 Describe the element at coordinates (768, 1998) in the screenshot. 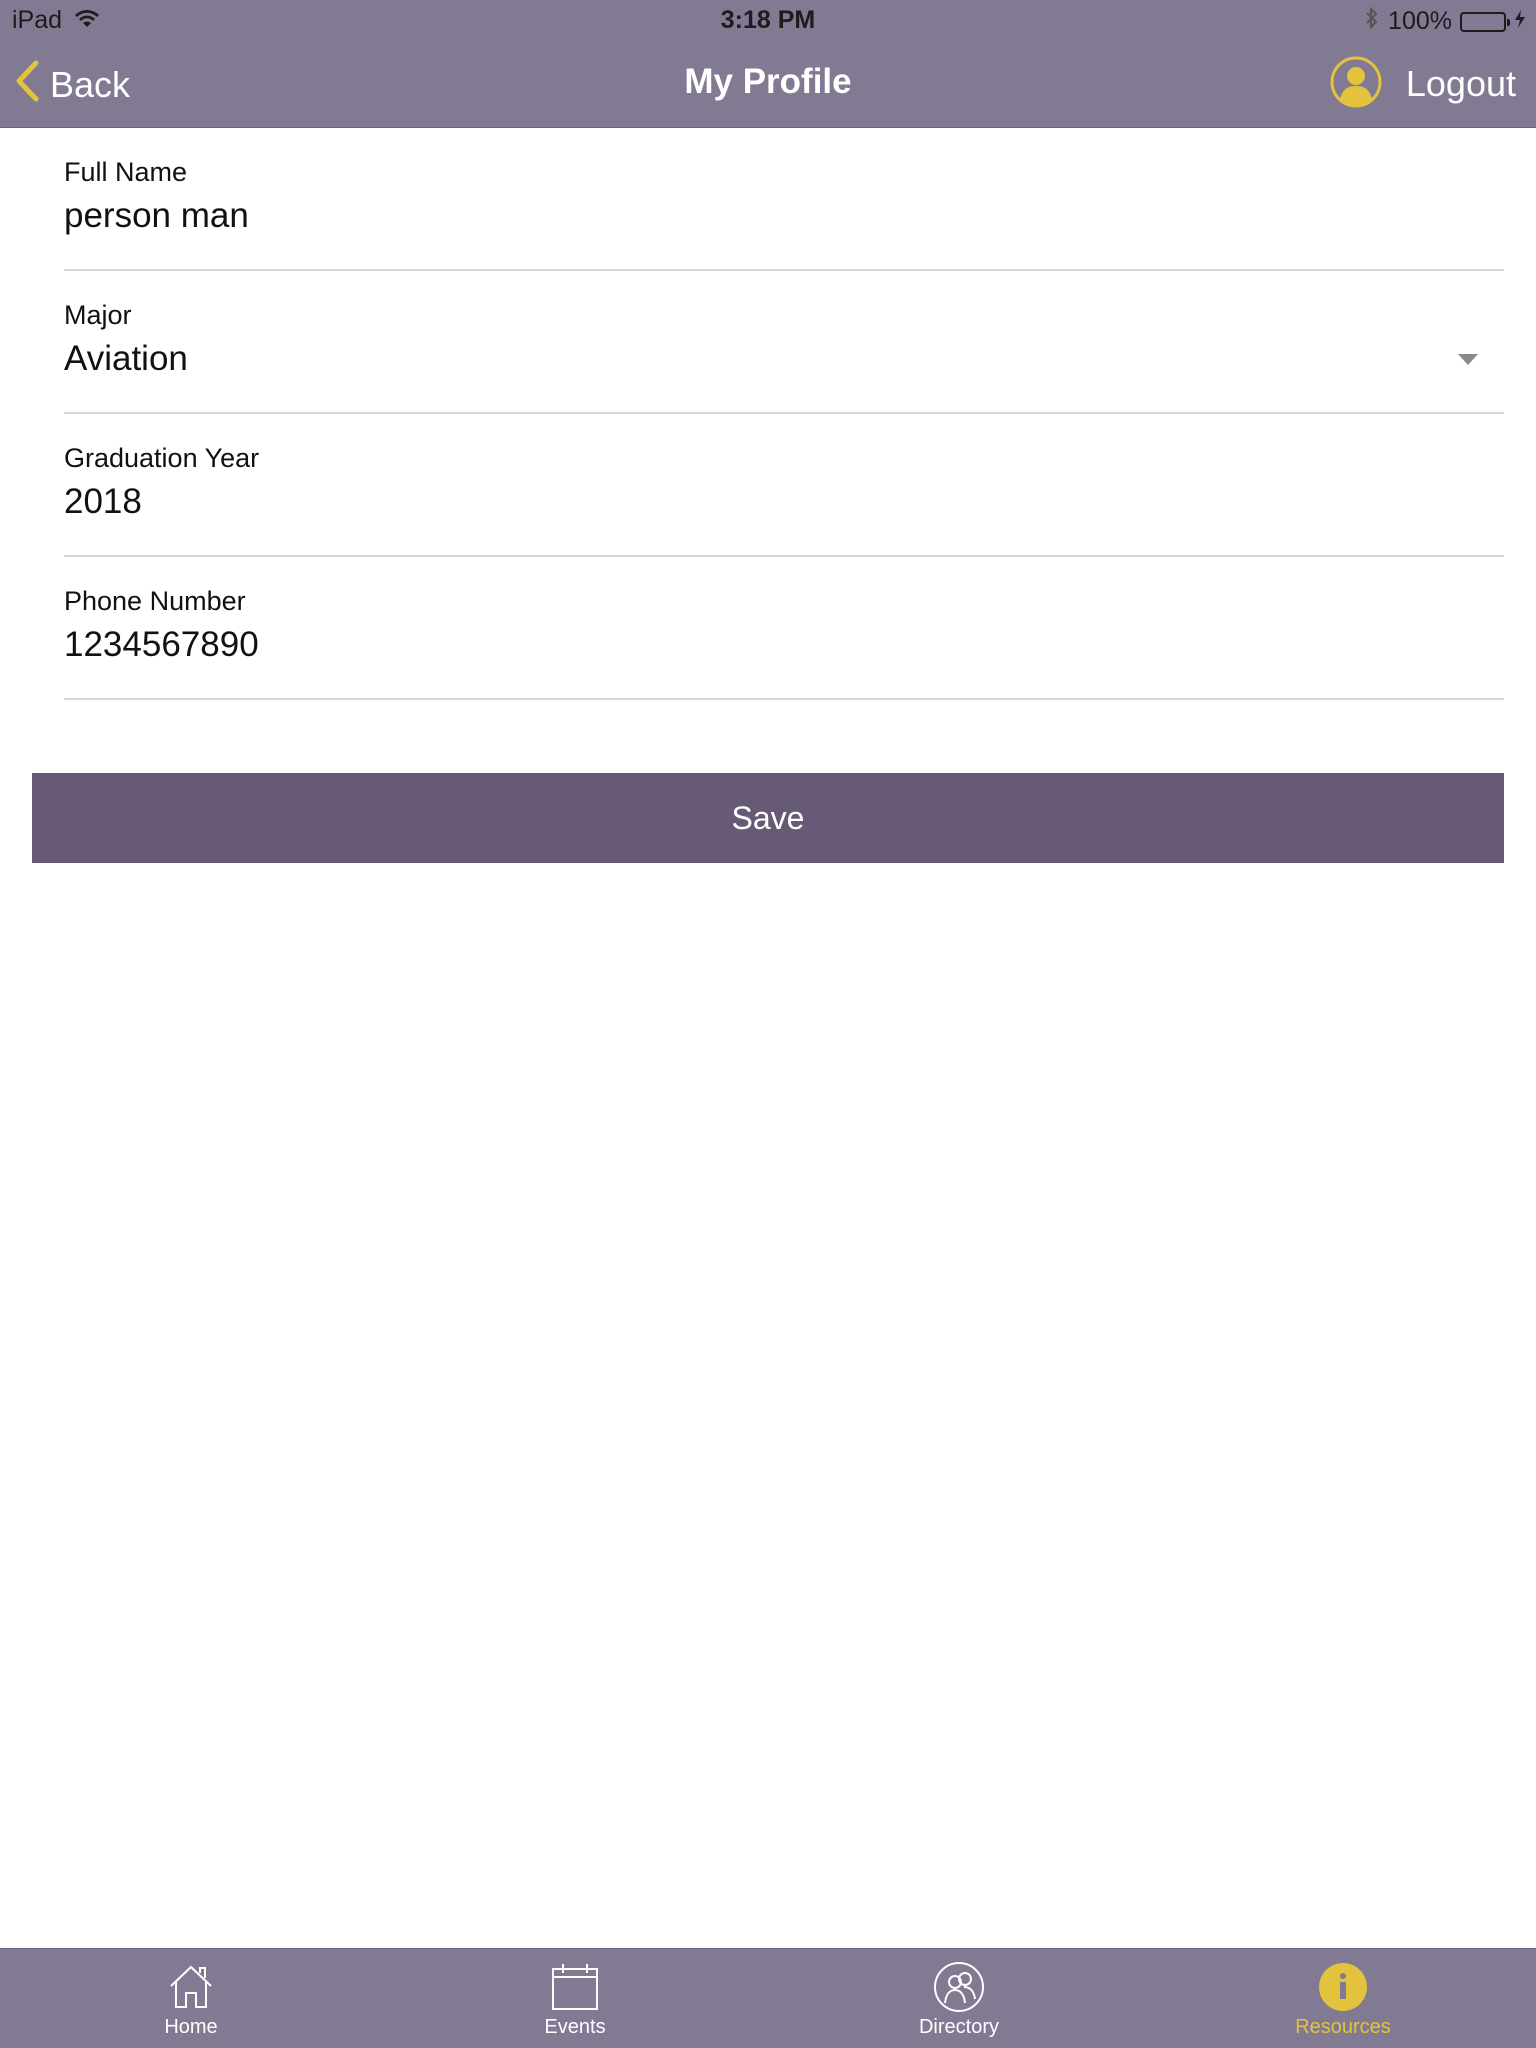

I see `tab-bar: Home Events Directory Resources` at that location.